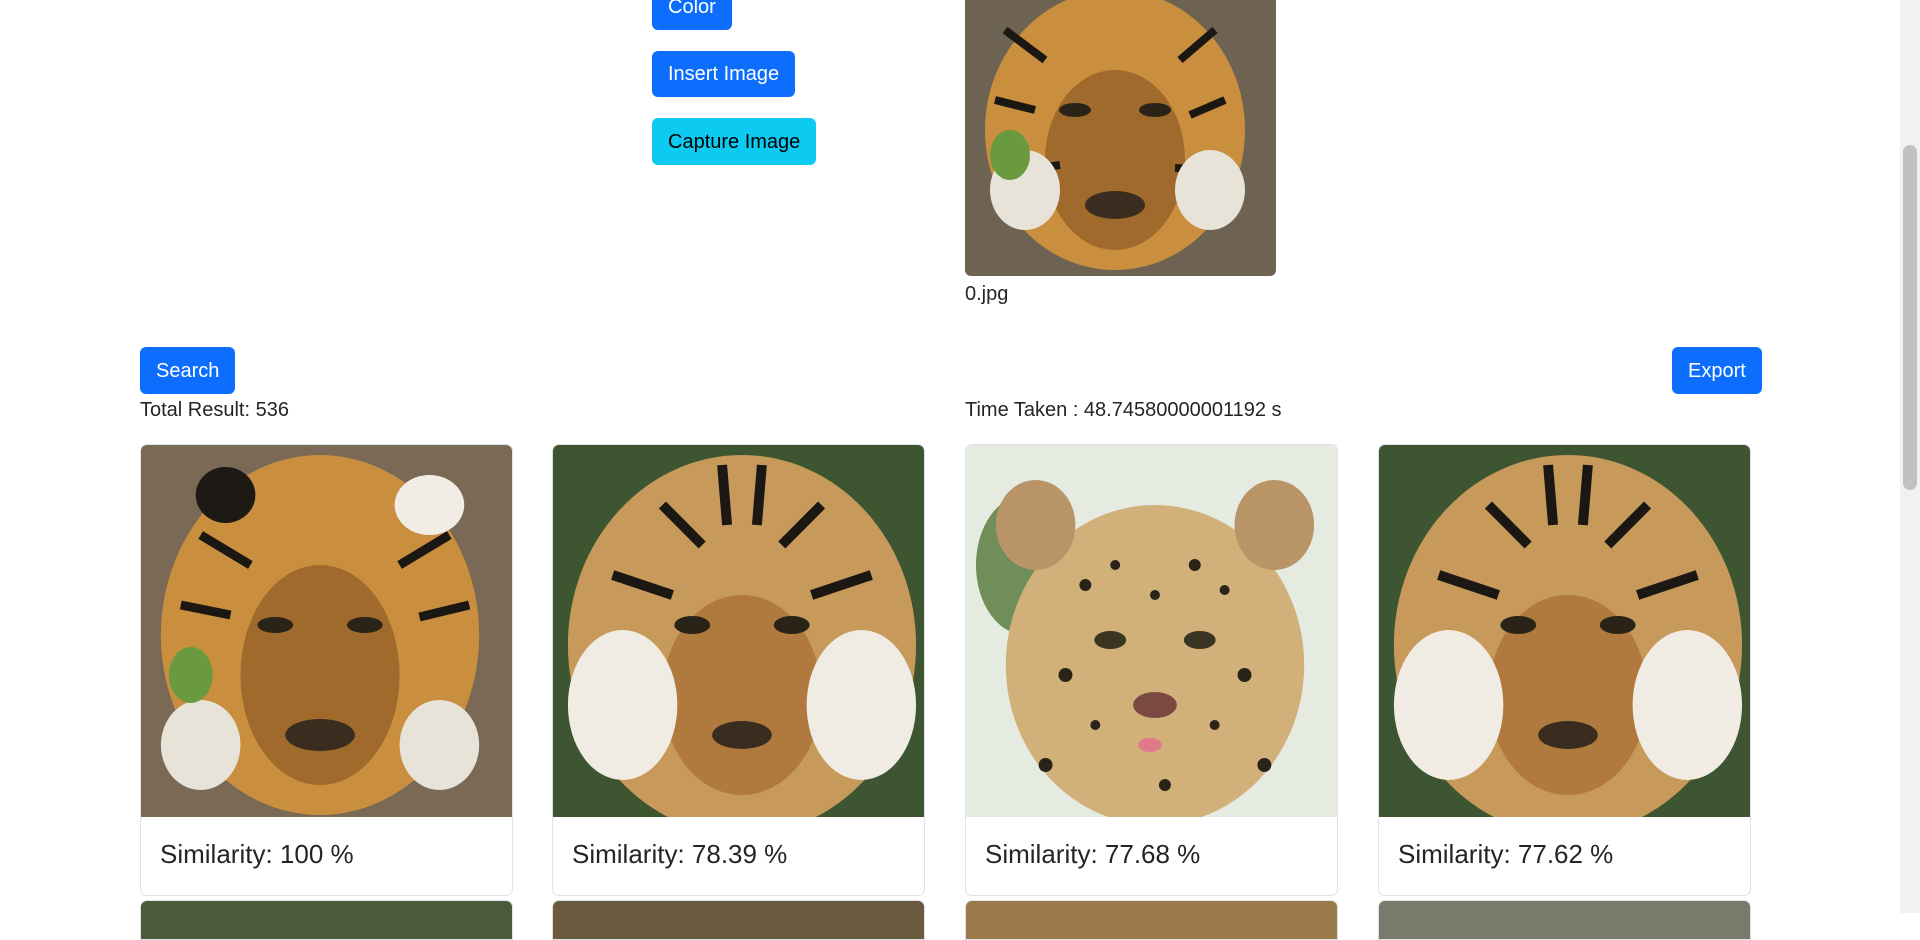  I want to click on similarity-label: Similarity: 78.39 %, so click(680, 854).